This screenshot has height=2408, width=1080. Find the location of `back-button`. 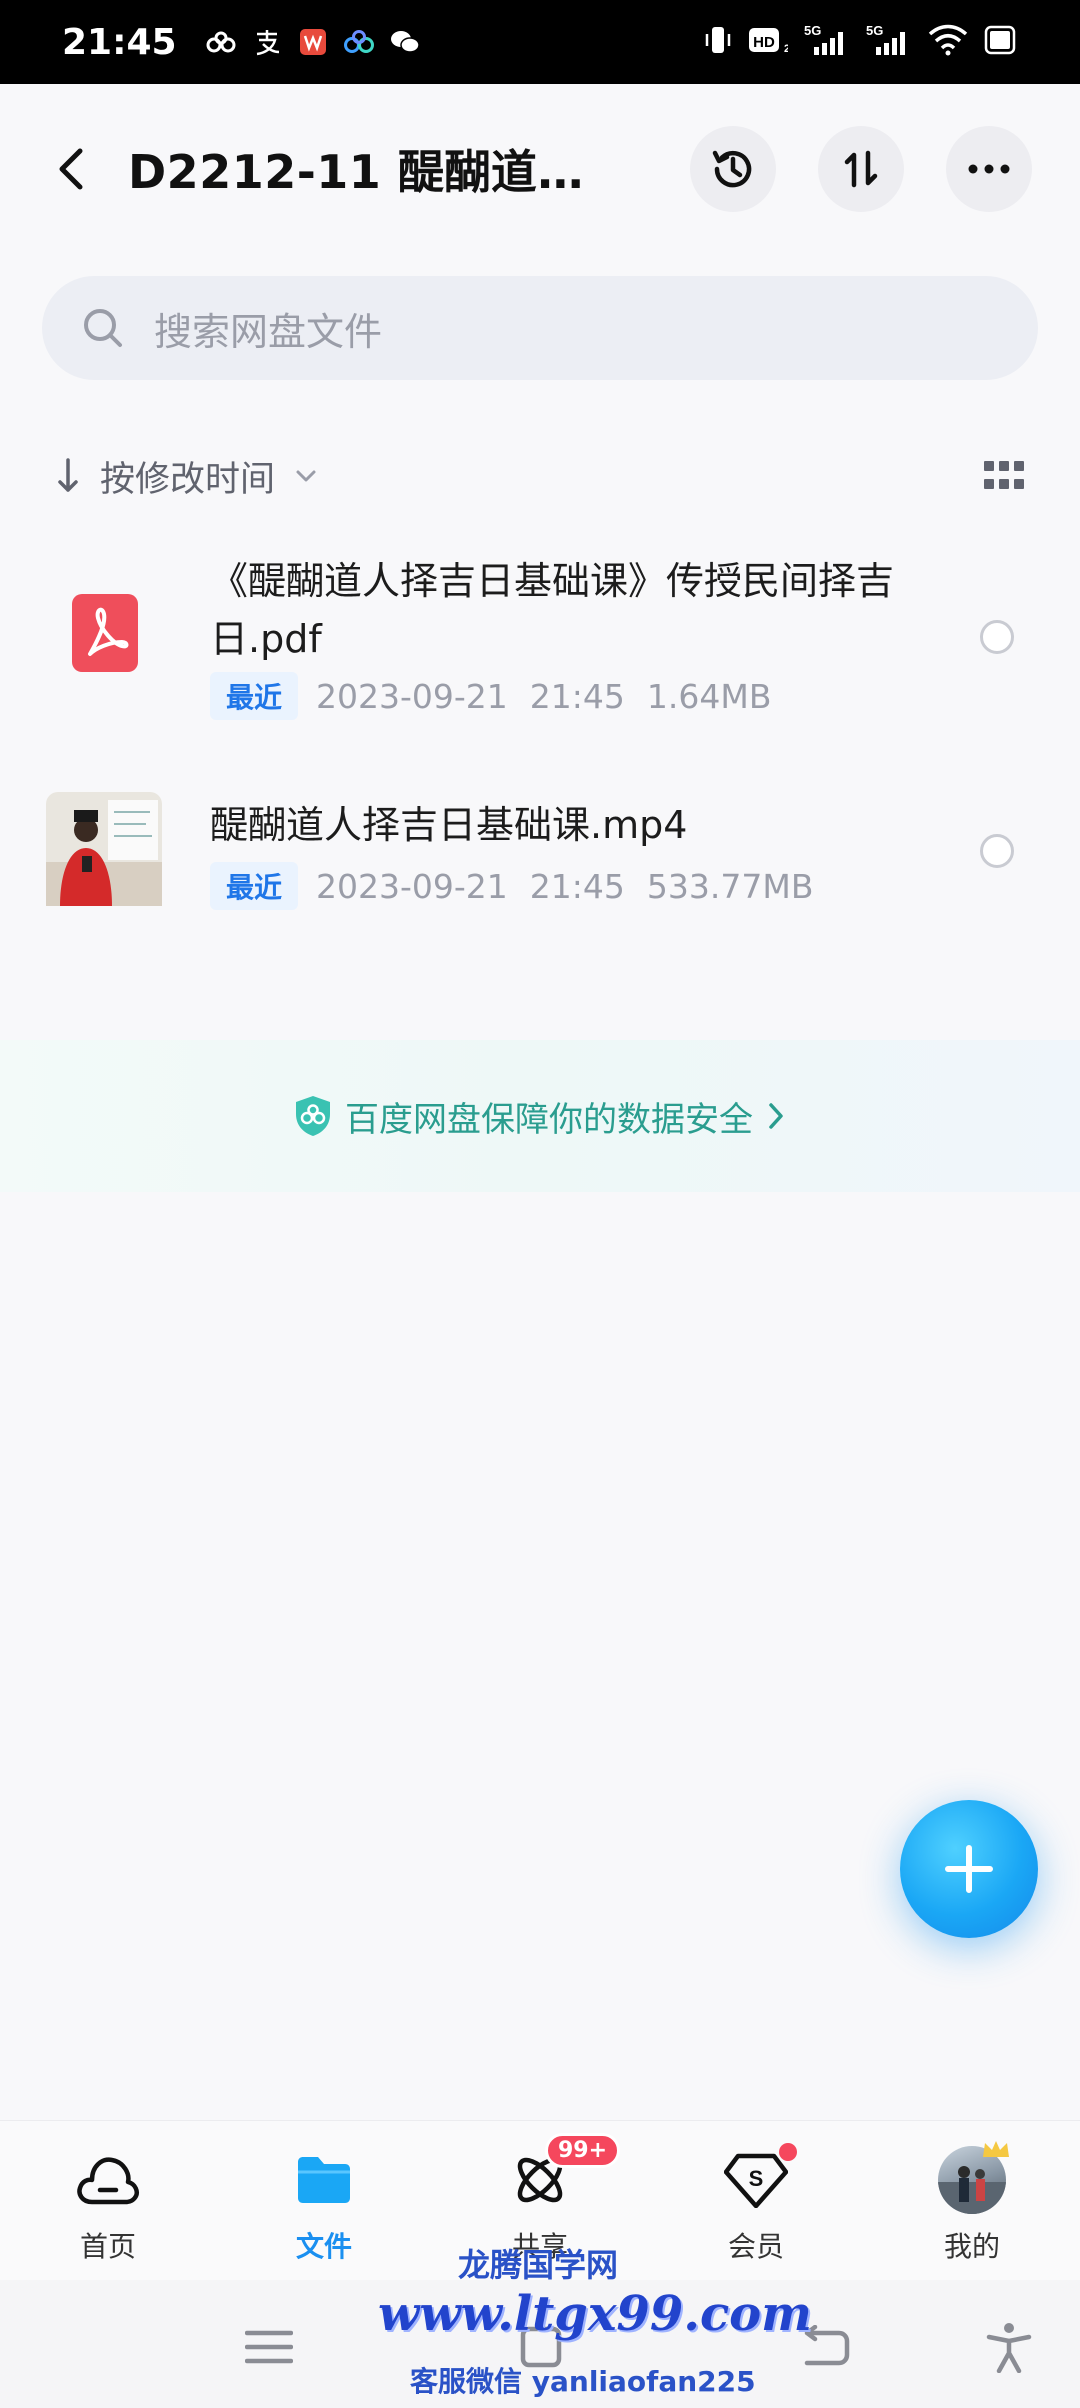

back-button is located at coordinates (70, 169).